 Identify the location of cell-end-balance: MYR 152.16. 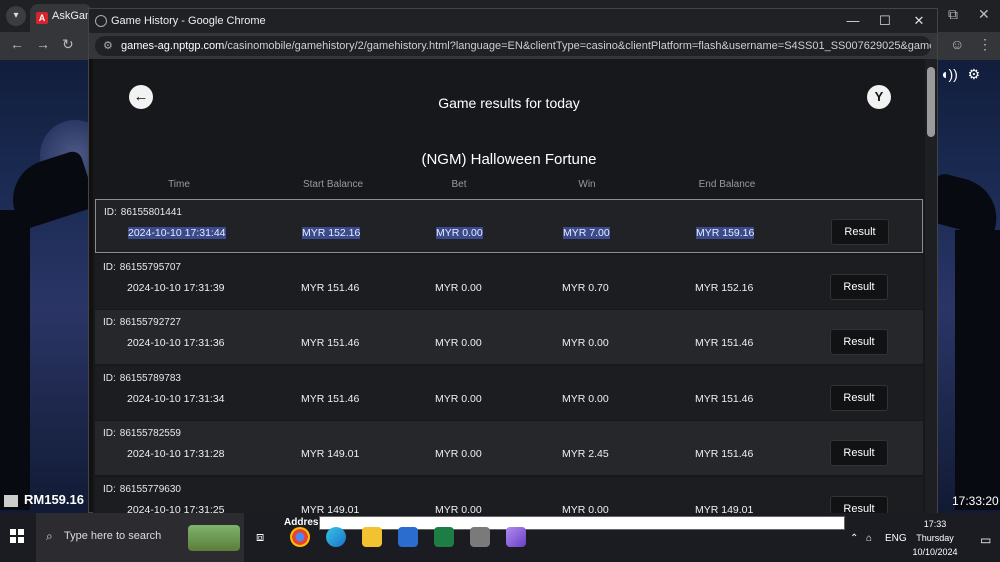
(724, 288).